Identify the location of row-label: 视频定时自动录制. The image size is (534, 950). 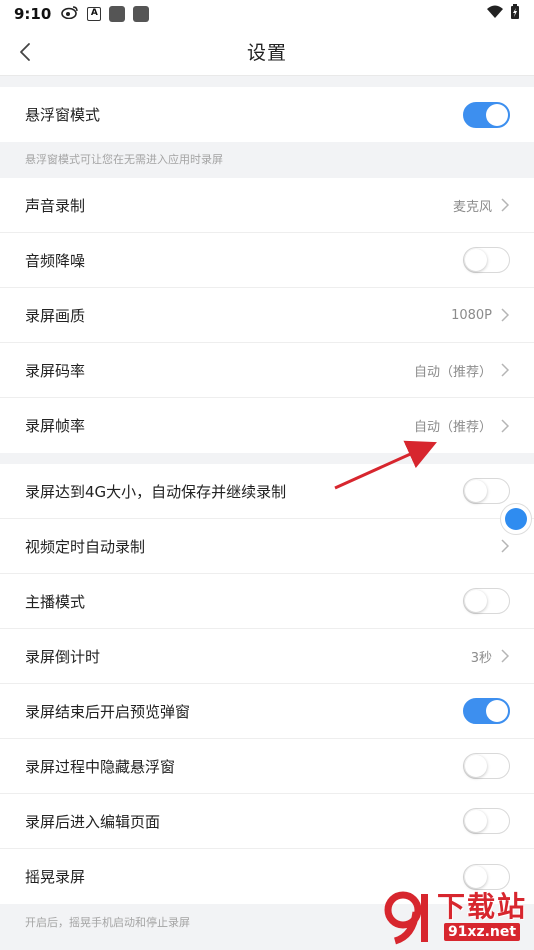
(85, 546).